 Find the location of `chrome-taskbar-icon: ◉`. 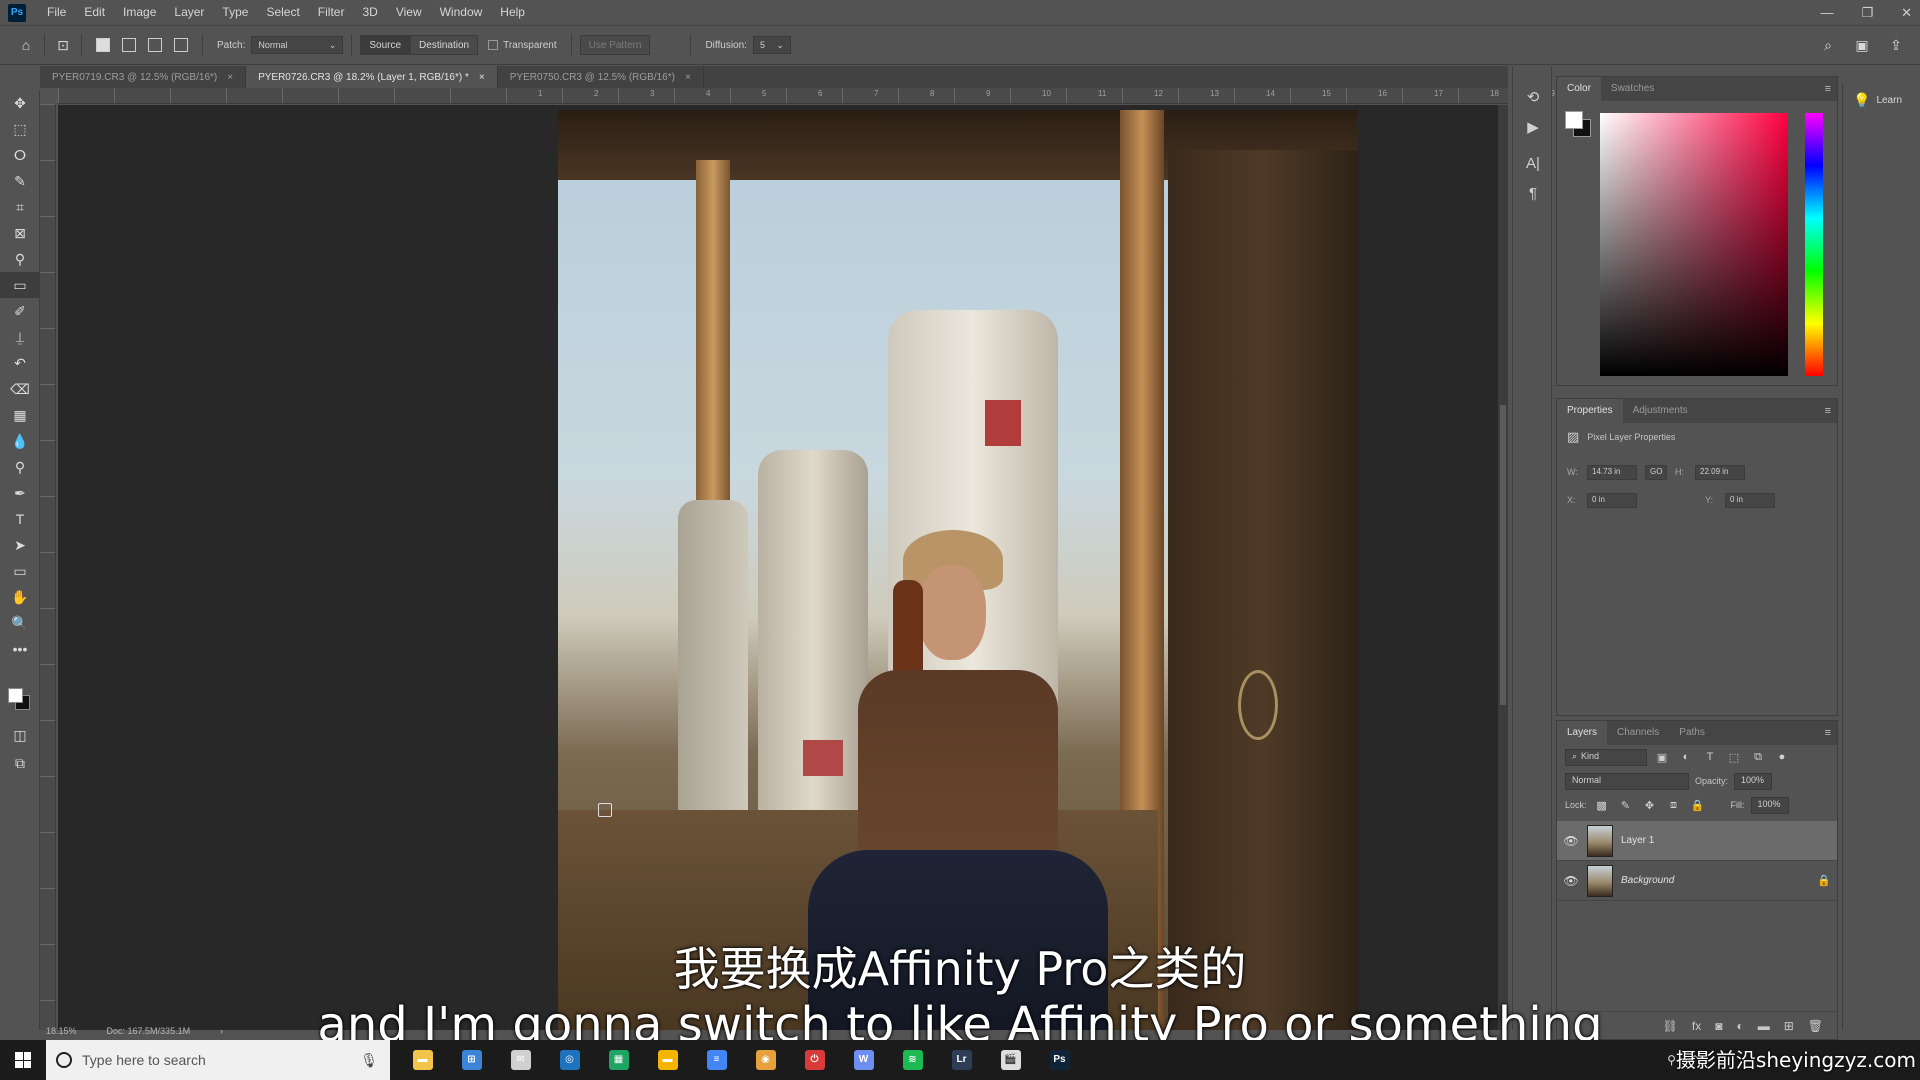

chrome-taskbar-icon: ◉ is located at coordinates (765, 1060).